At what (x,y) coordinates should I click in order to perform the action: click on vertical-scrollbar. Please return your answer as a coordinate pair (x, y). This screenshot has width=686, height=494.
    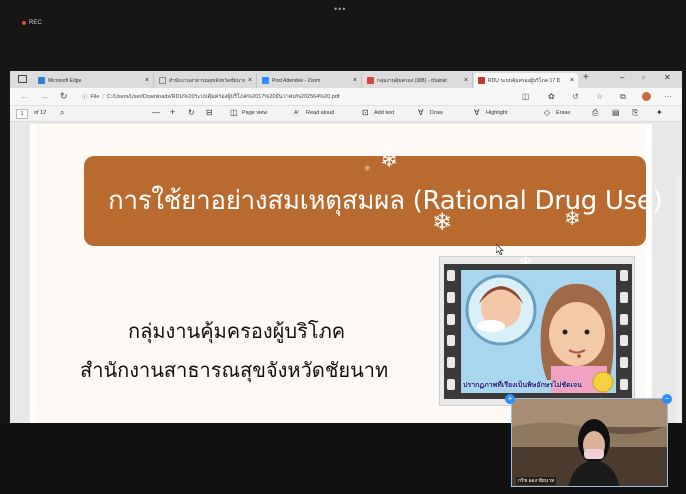
    Looking at the image, I should click on (678, 300).